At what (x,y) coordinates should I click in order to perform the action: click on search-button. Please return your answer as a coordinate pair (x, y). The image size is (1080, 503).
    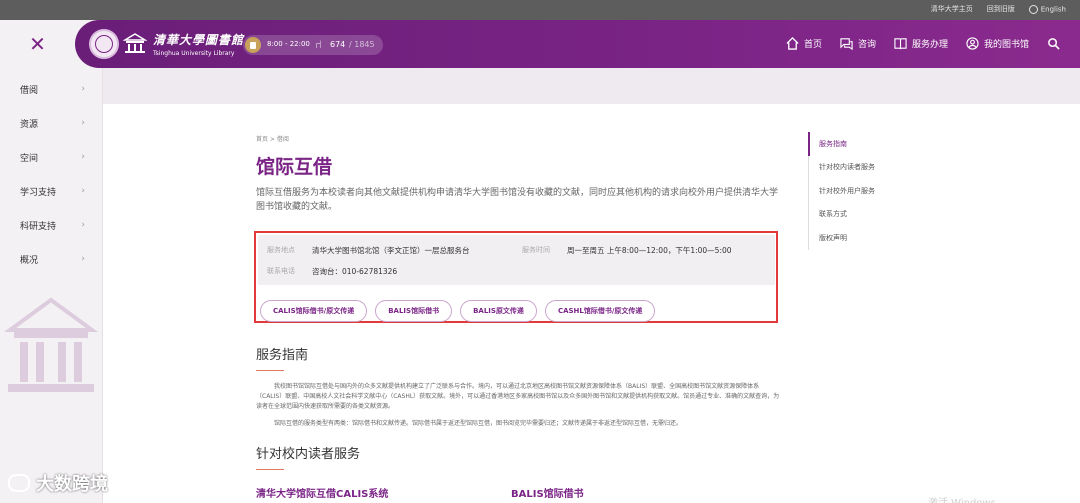
    Looking at the image, I should click on (1053, 43).